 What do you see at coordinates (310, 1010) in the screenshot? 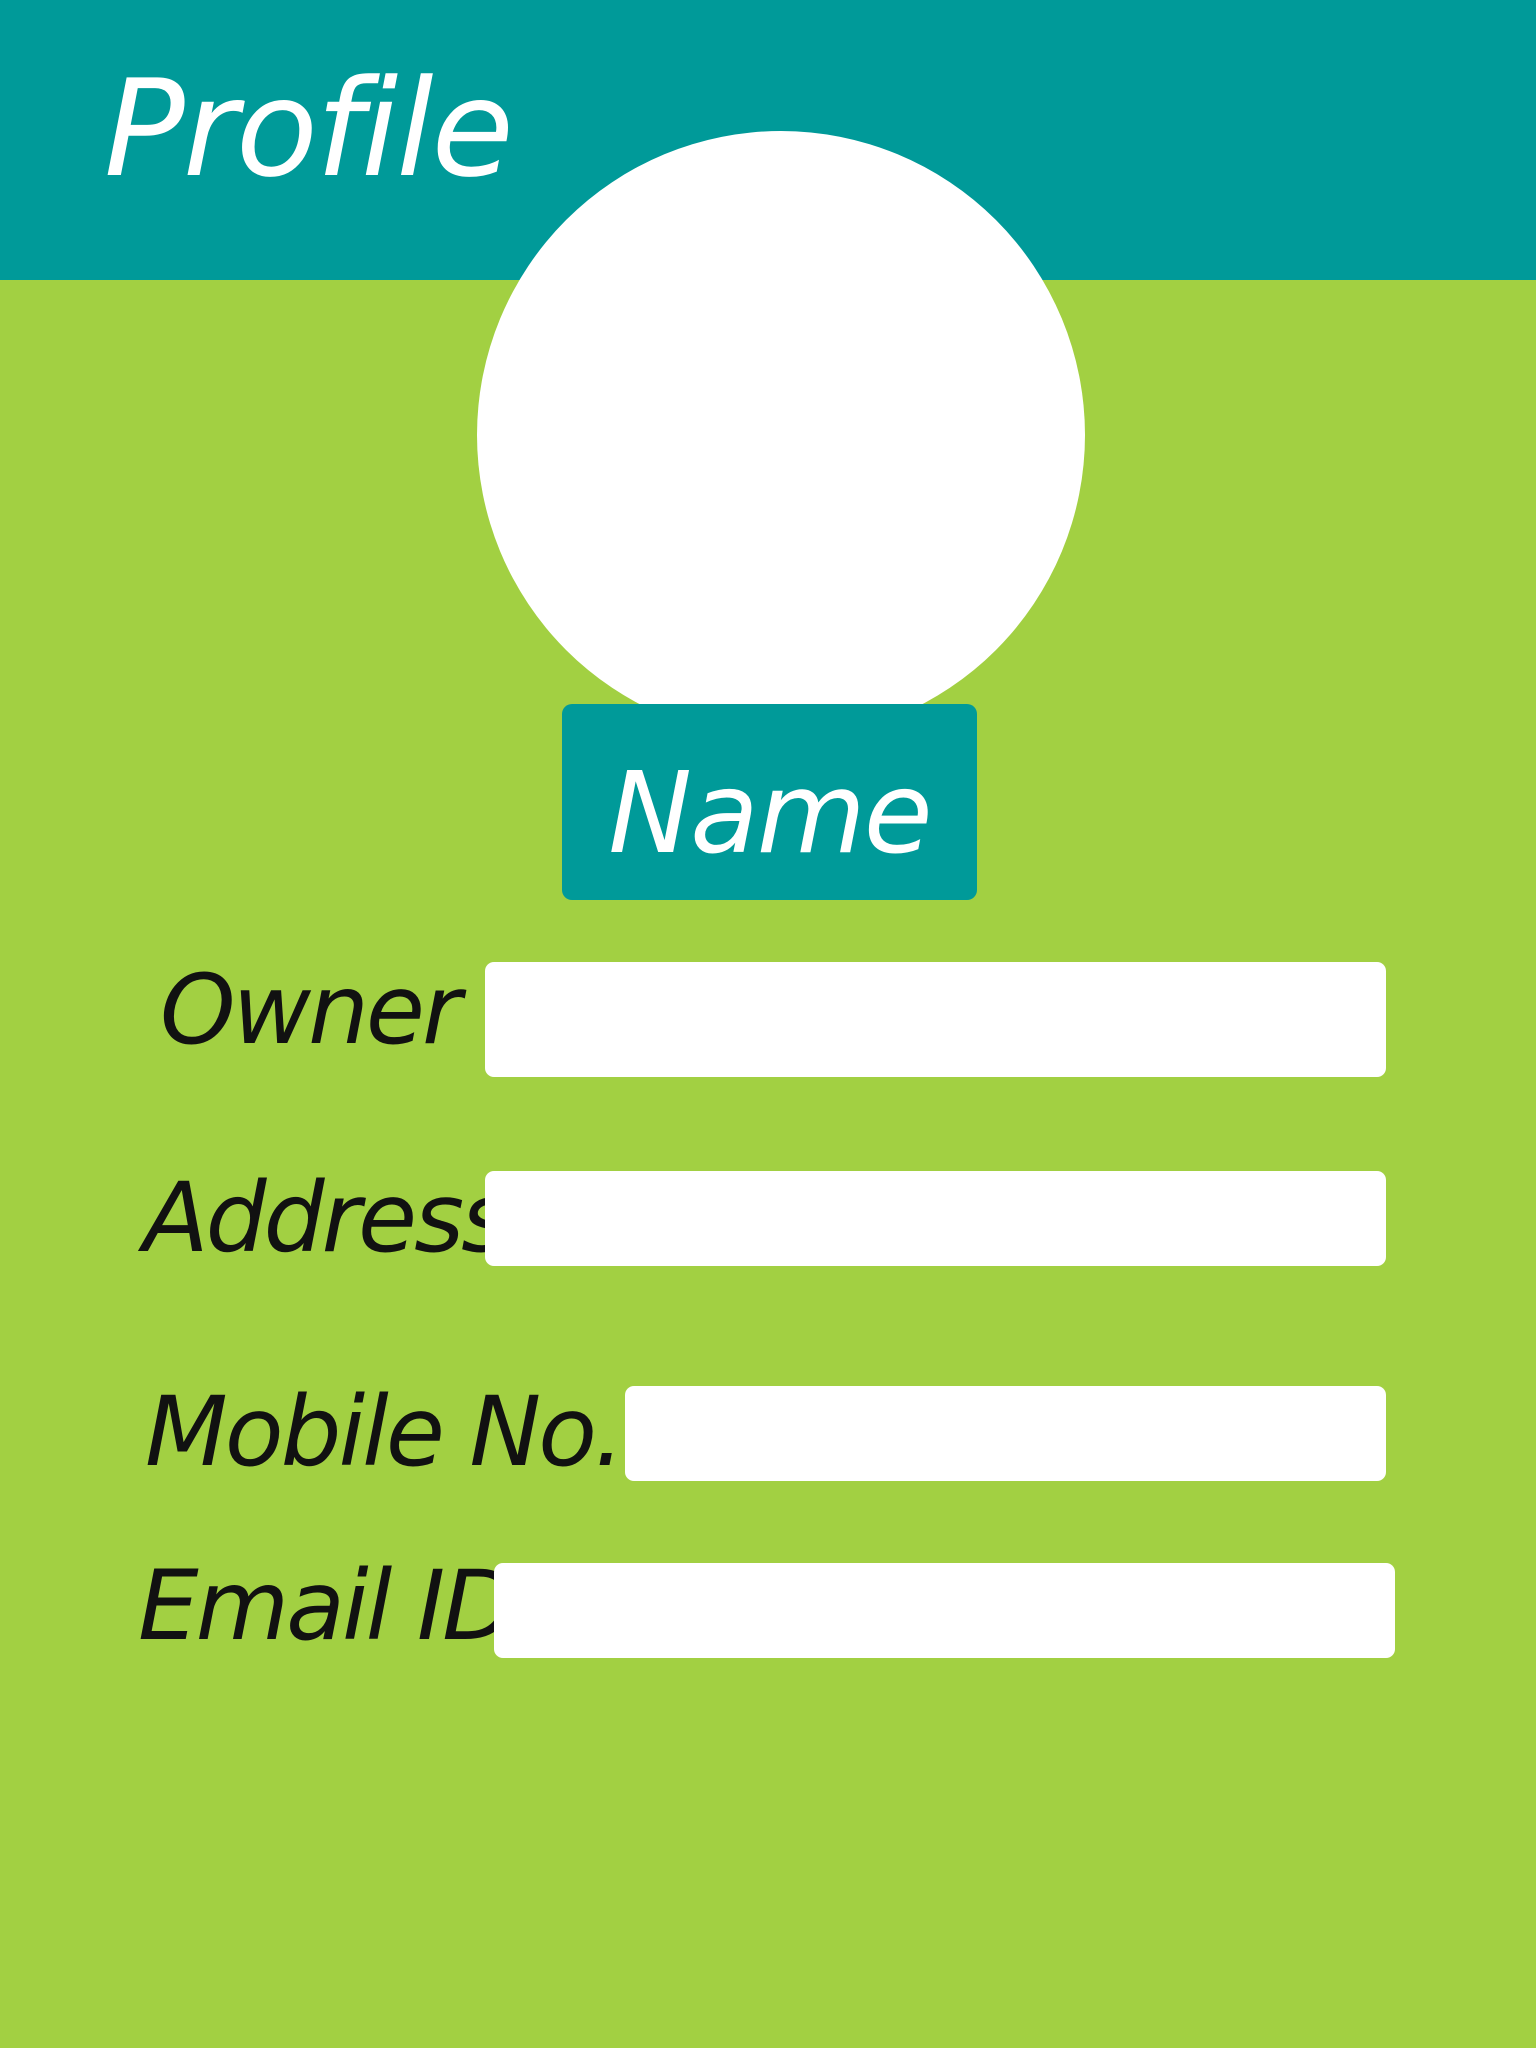
I see `owner-label: Owner` at bounding box center [310, 1010].